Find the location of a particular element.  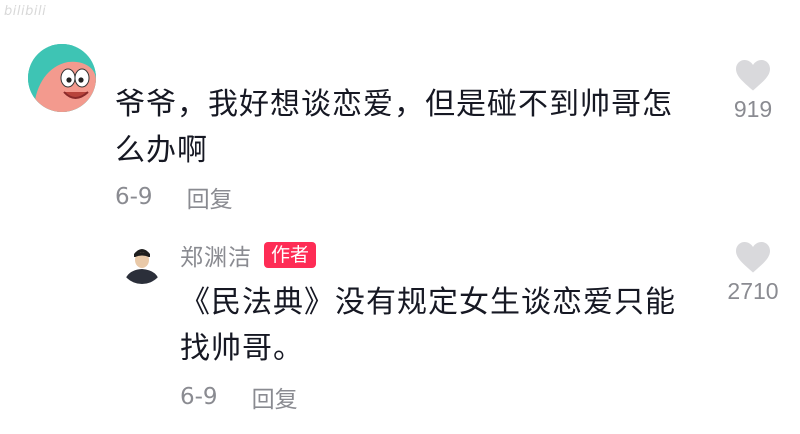

bilibili-watermark: bilibili is located at coordinates (25, 11).